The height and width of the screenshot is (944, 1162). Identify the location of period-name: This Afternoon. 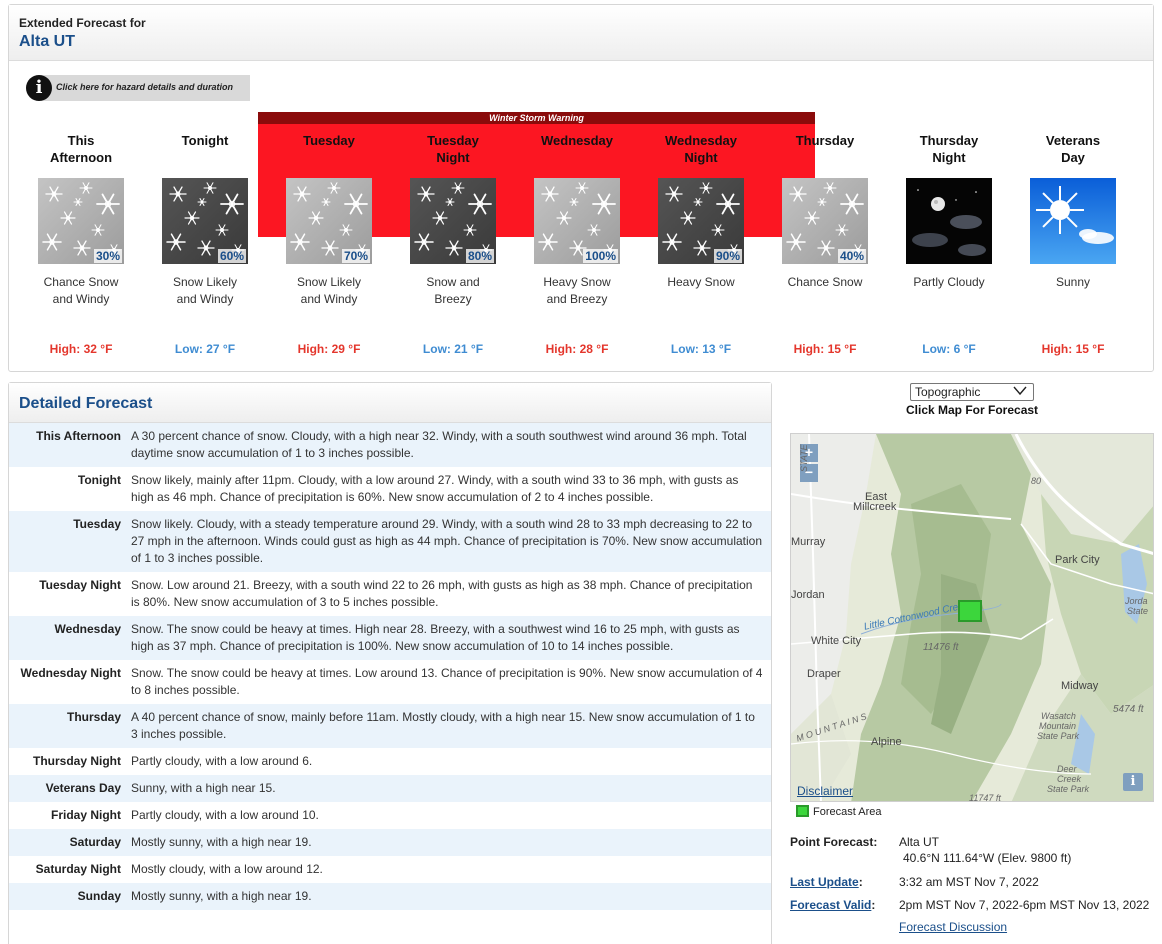
(81, 150).